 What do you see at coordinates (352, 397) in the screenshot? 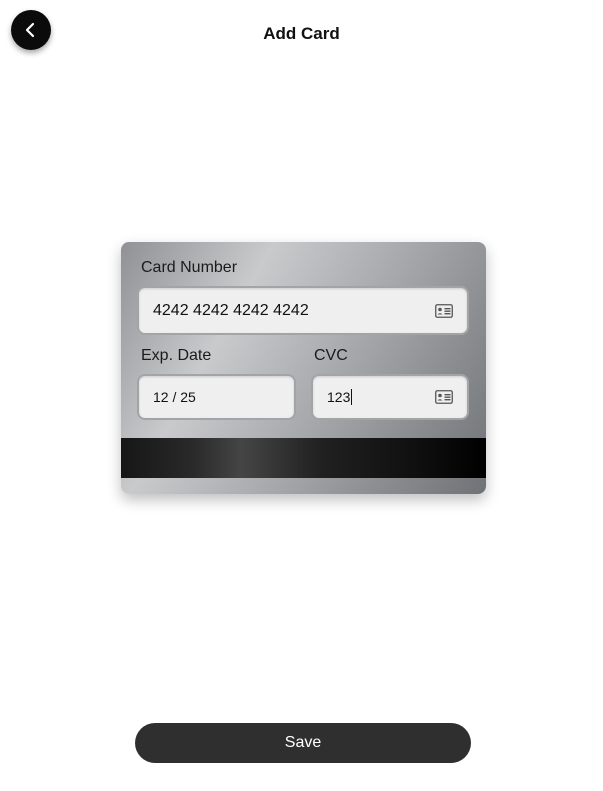
I see `text-caret` at bounding box center [352, 397].